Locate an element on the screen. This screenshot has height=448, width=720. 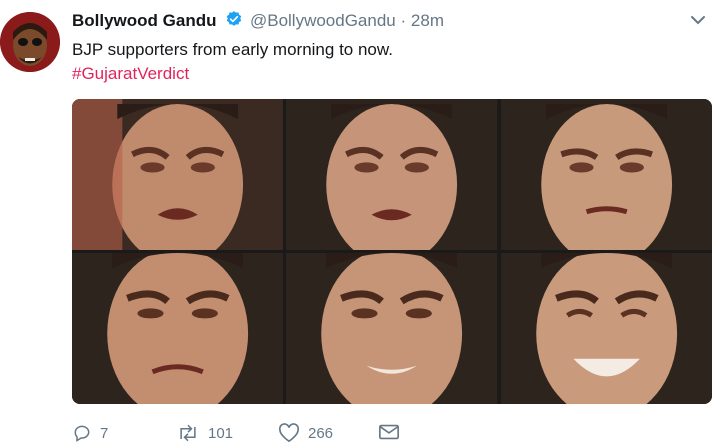
like-button: 266 is located at coordinates (305, 433).